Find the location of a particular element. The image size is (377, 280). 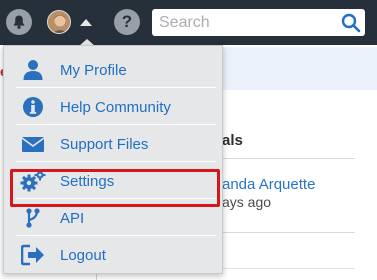

notifications-button is located at coordinates (19, 22).